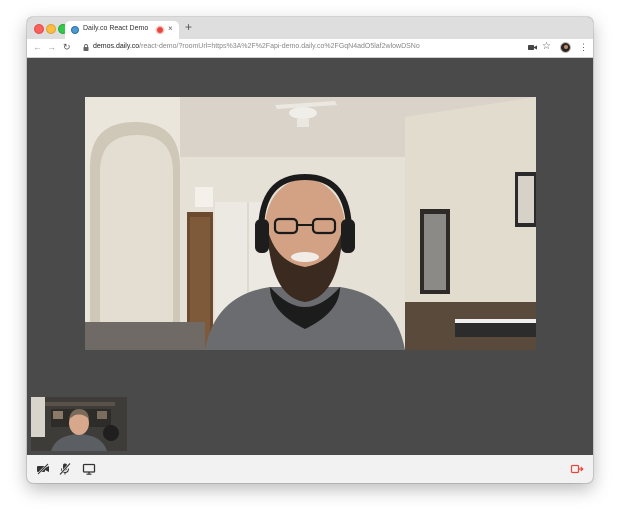  What do you see at coordinates (75, 30) in the screenshot?
I see `daily-favicon-icon` at bounding box center [75, 30].